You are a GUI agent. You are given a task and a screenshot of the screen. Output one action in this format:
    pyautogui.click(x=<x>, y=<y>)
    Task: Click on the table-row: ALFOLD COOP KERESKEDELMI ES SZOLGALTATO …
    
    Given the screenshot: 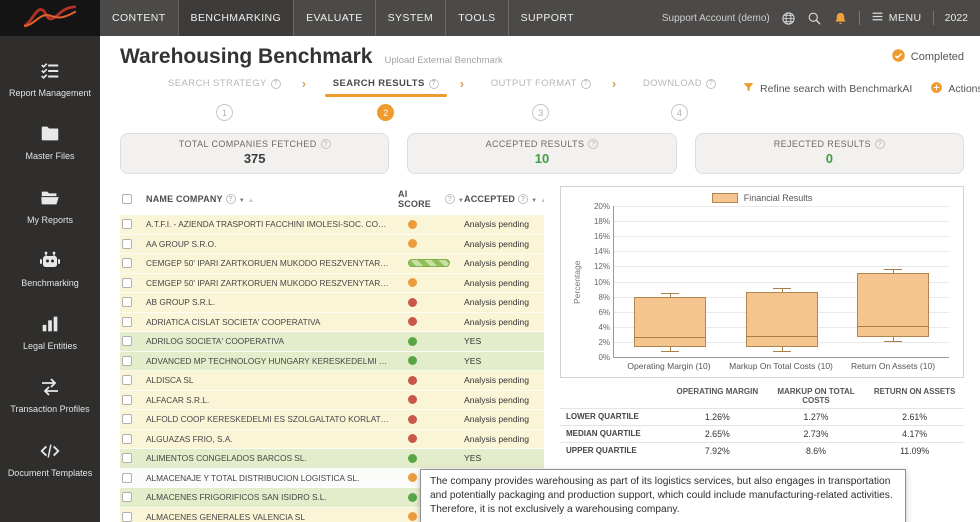 What is the action you would take?
    pyautogui.click(x=332, y=420)
    